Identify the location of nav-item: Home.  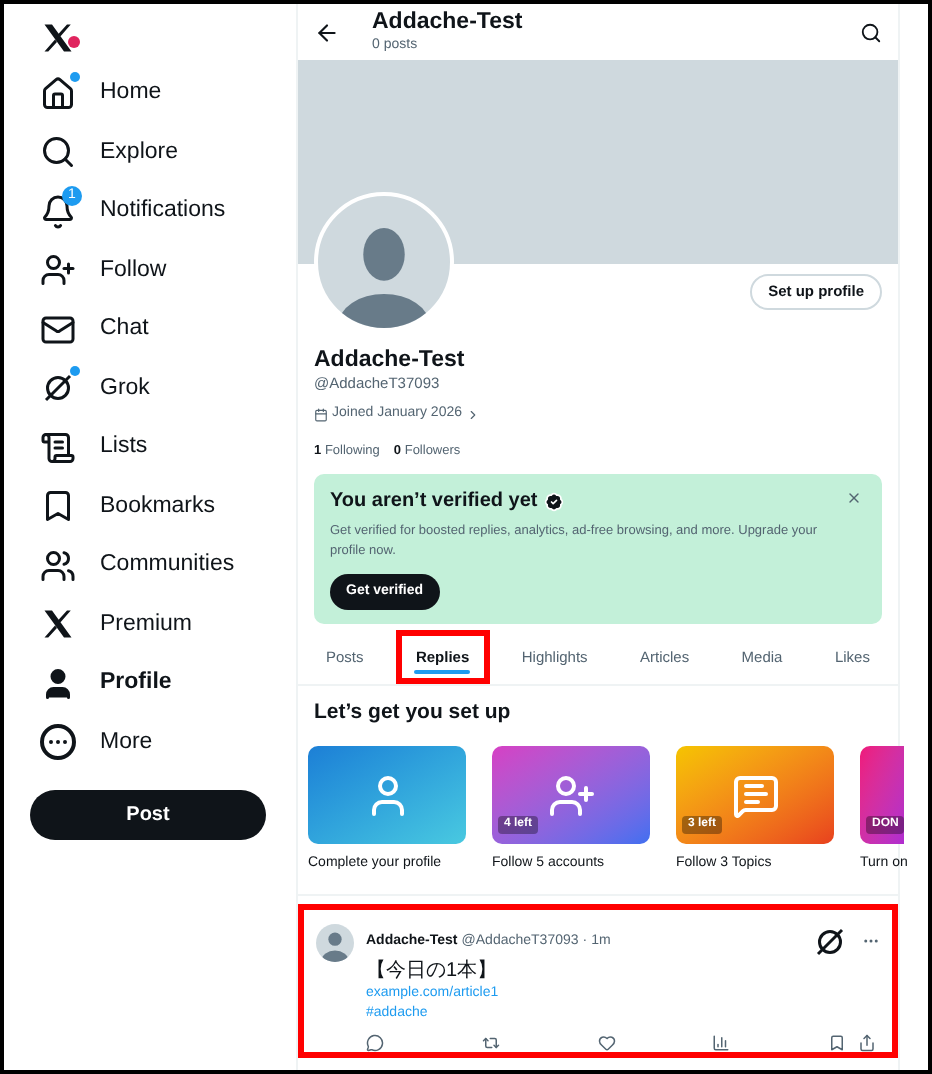
(160, 93).